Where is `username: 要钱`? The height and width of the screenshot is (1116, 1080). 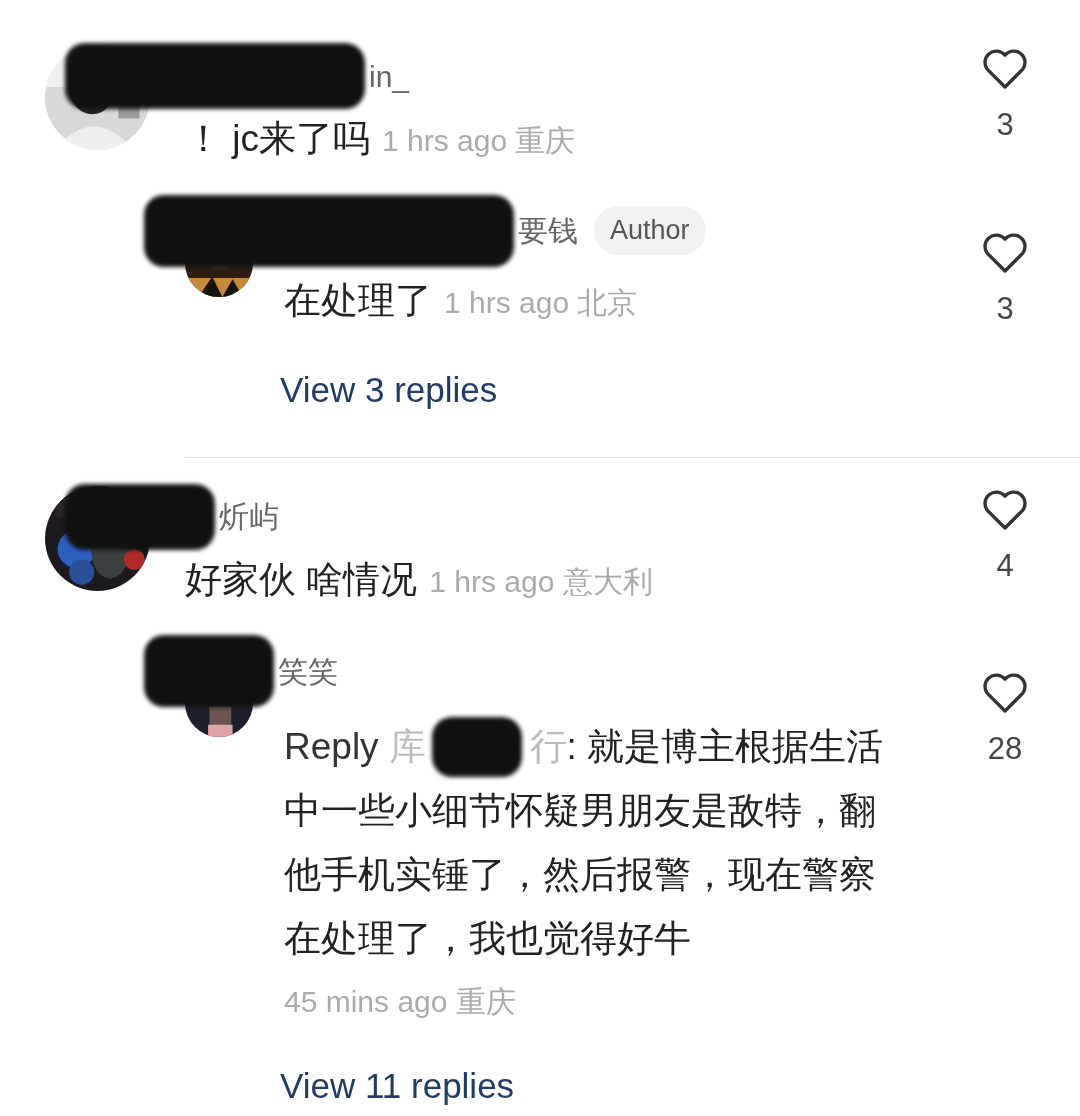
username: 要钱 is located at coordinates (548, 230).